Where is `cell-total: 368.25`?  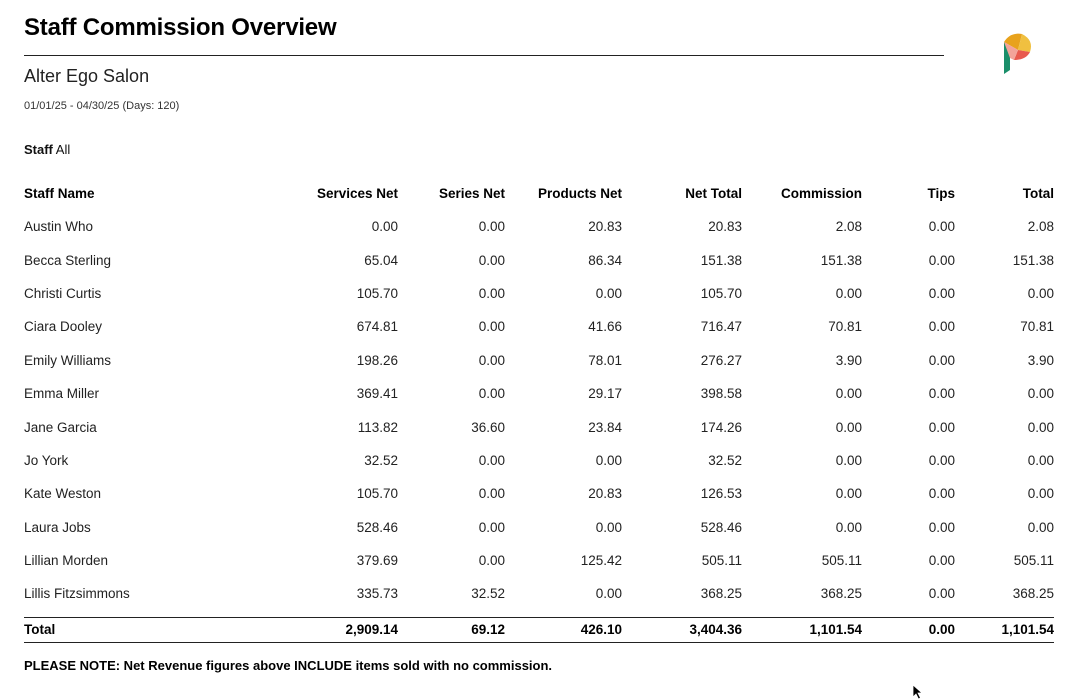
cell-total: 368.25 is located at coordinates (1033, 594).